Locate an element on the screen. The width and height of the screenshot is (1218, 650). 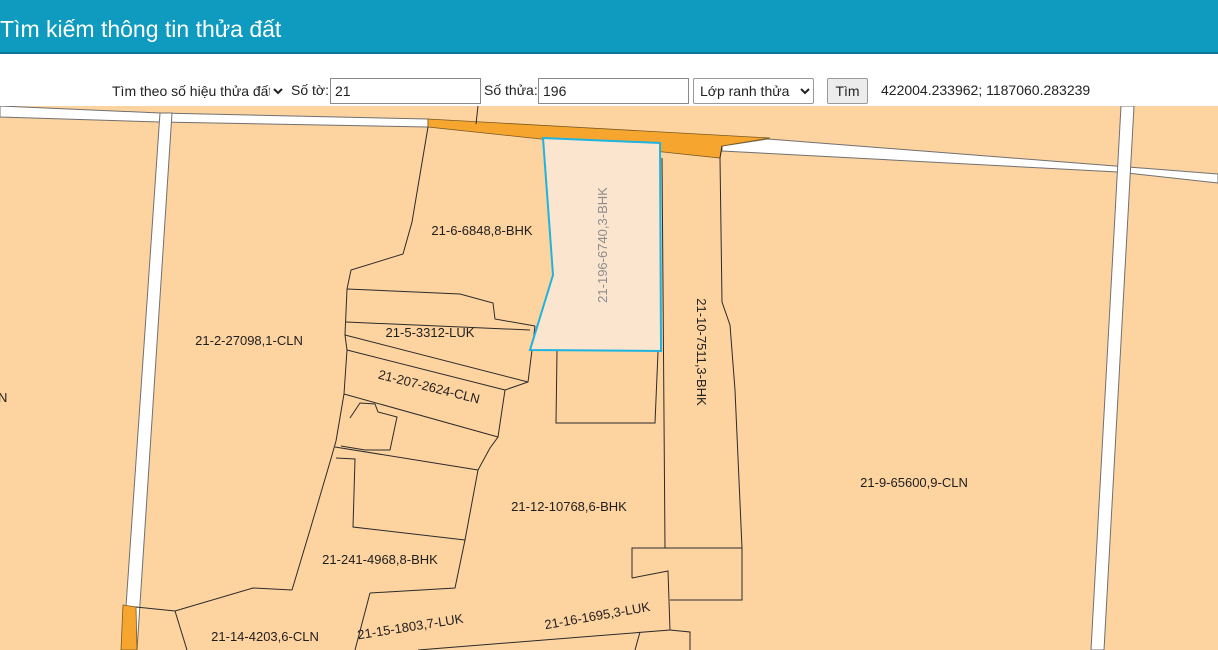
parcel-label-21-241: 21-241-4968,8-BHK is located at coordinates (380, 559).